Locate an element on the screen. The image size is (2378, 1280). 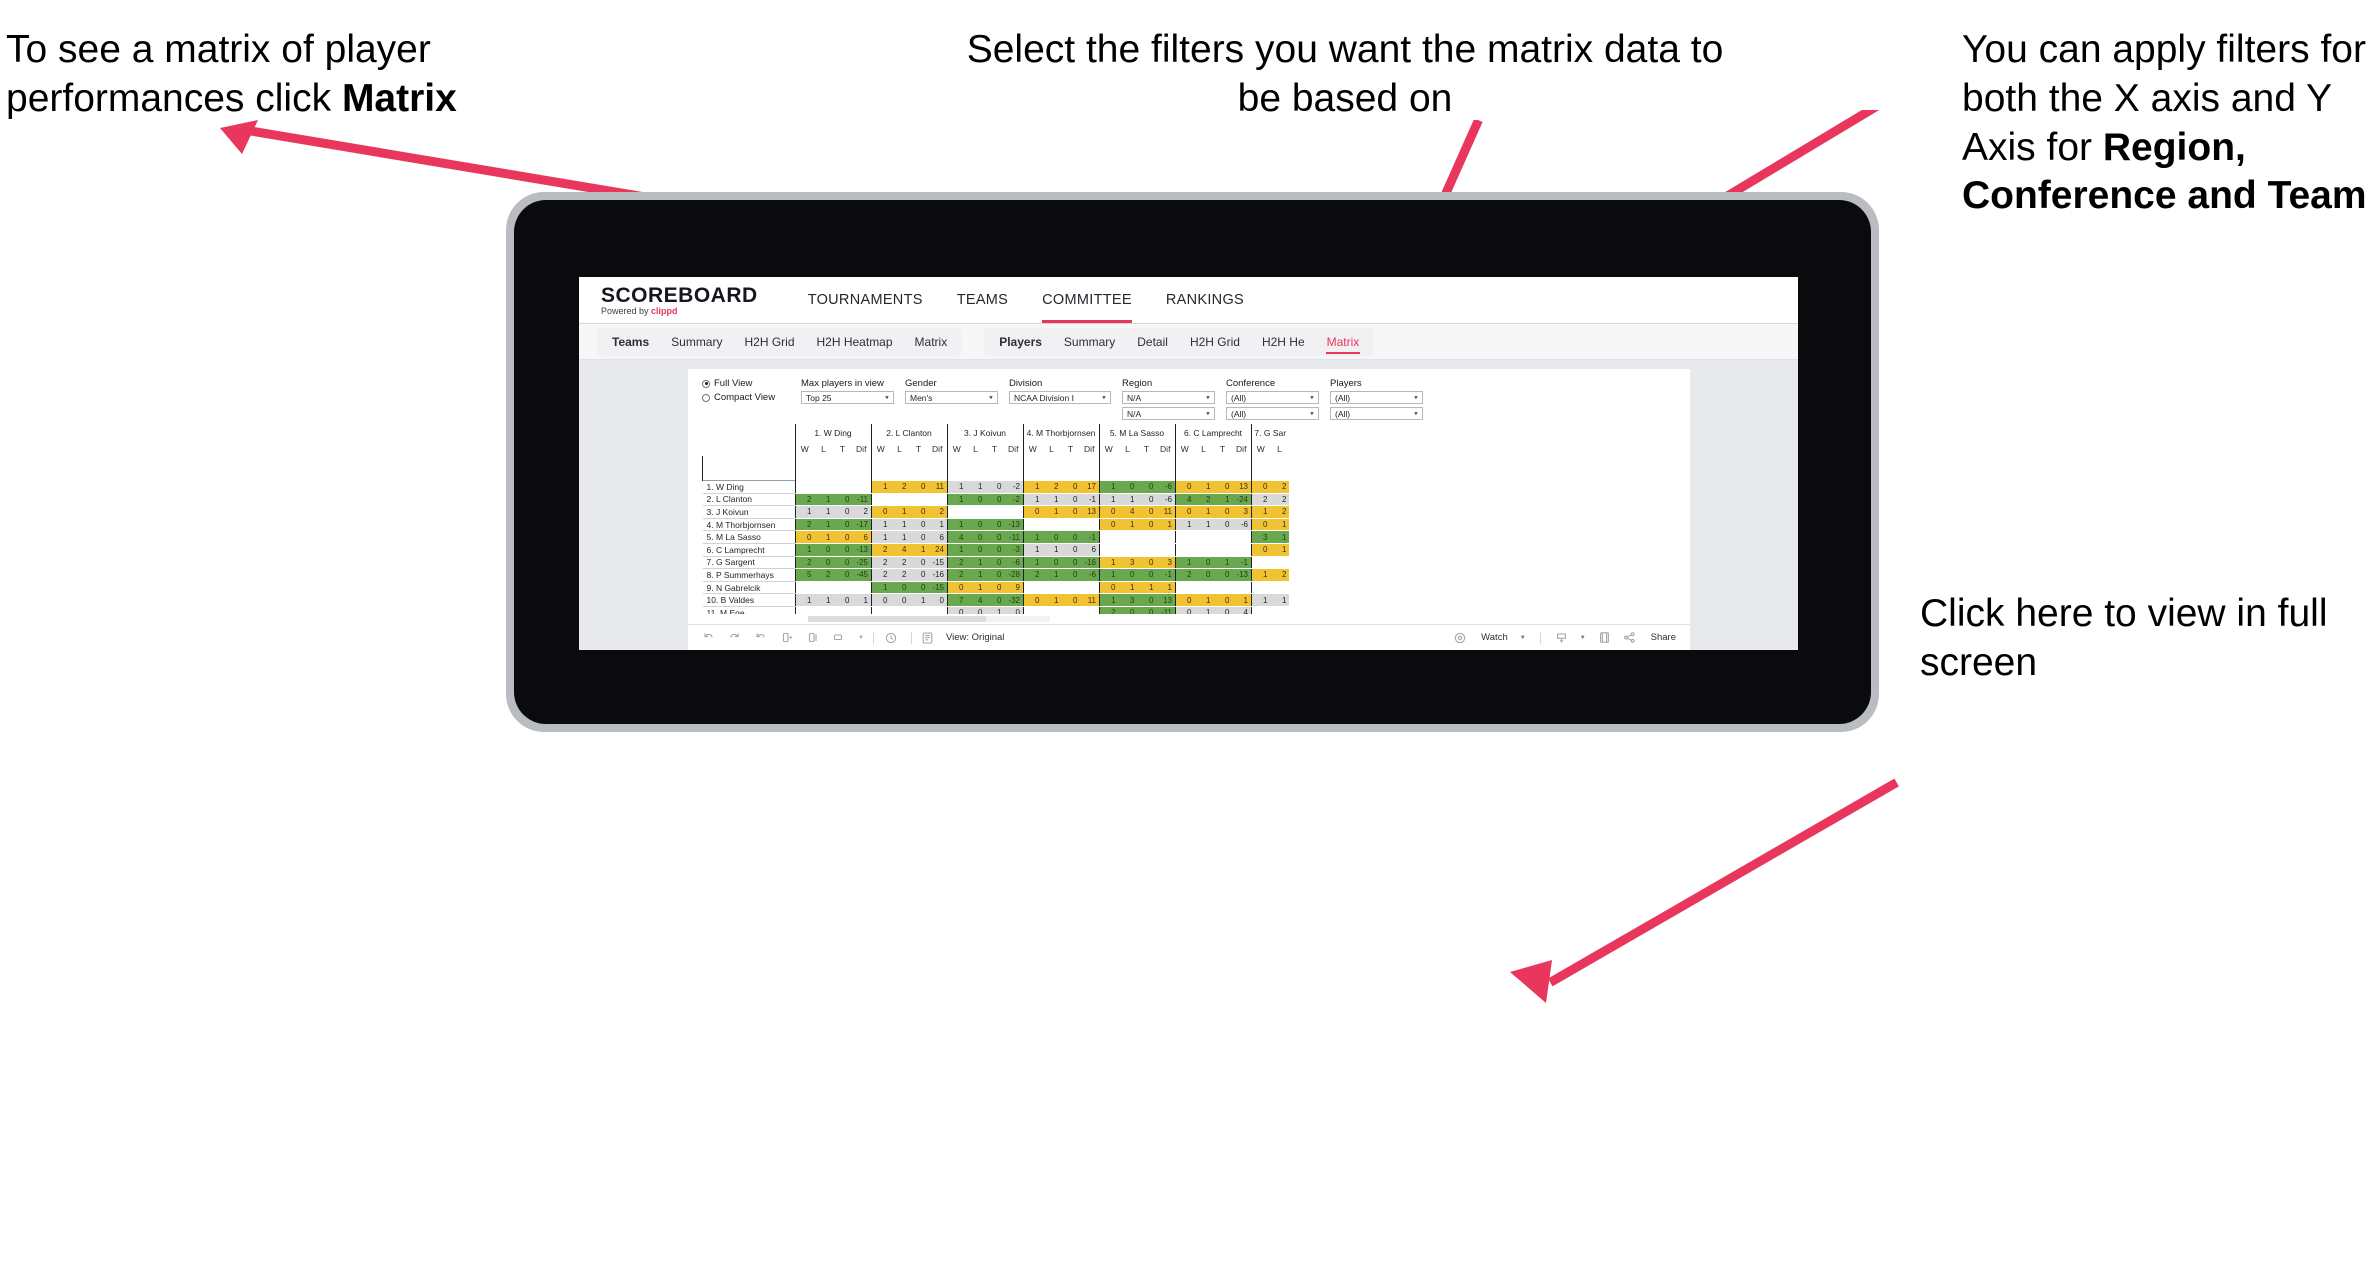
pause-auto-update-icon is located at coordinates (786, 637).